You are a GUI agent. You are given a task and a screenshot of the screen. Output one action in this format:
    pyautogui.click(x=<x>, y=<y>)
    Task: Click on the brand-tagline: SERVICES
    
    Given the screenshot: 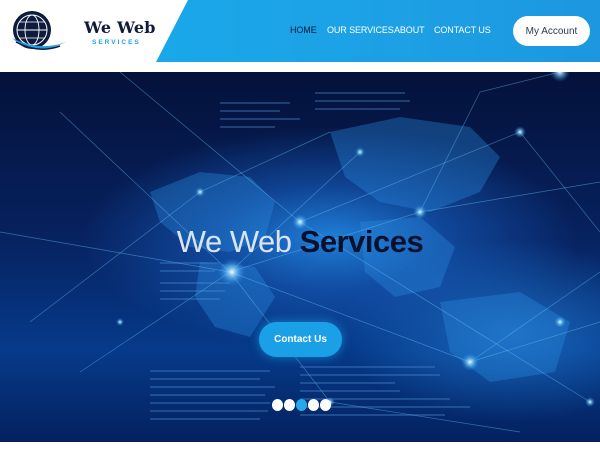 What is the action you would take?
    pyautogui.click(x=116, y=42)
    